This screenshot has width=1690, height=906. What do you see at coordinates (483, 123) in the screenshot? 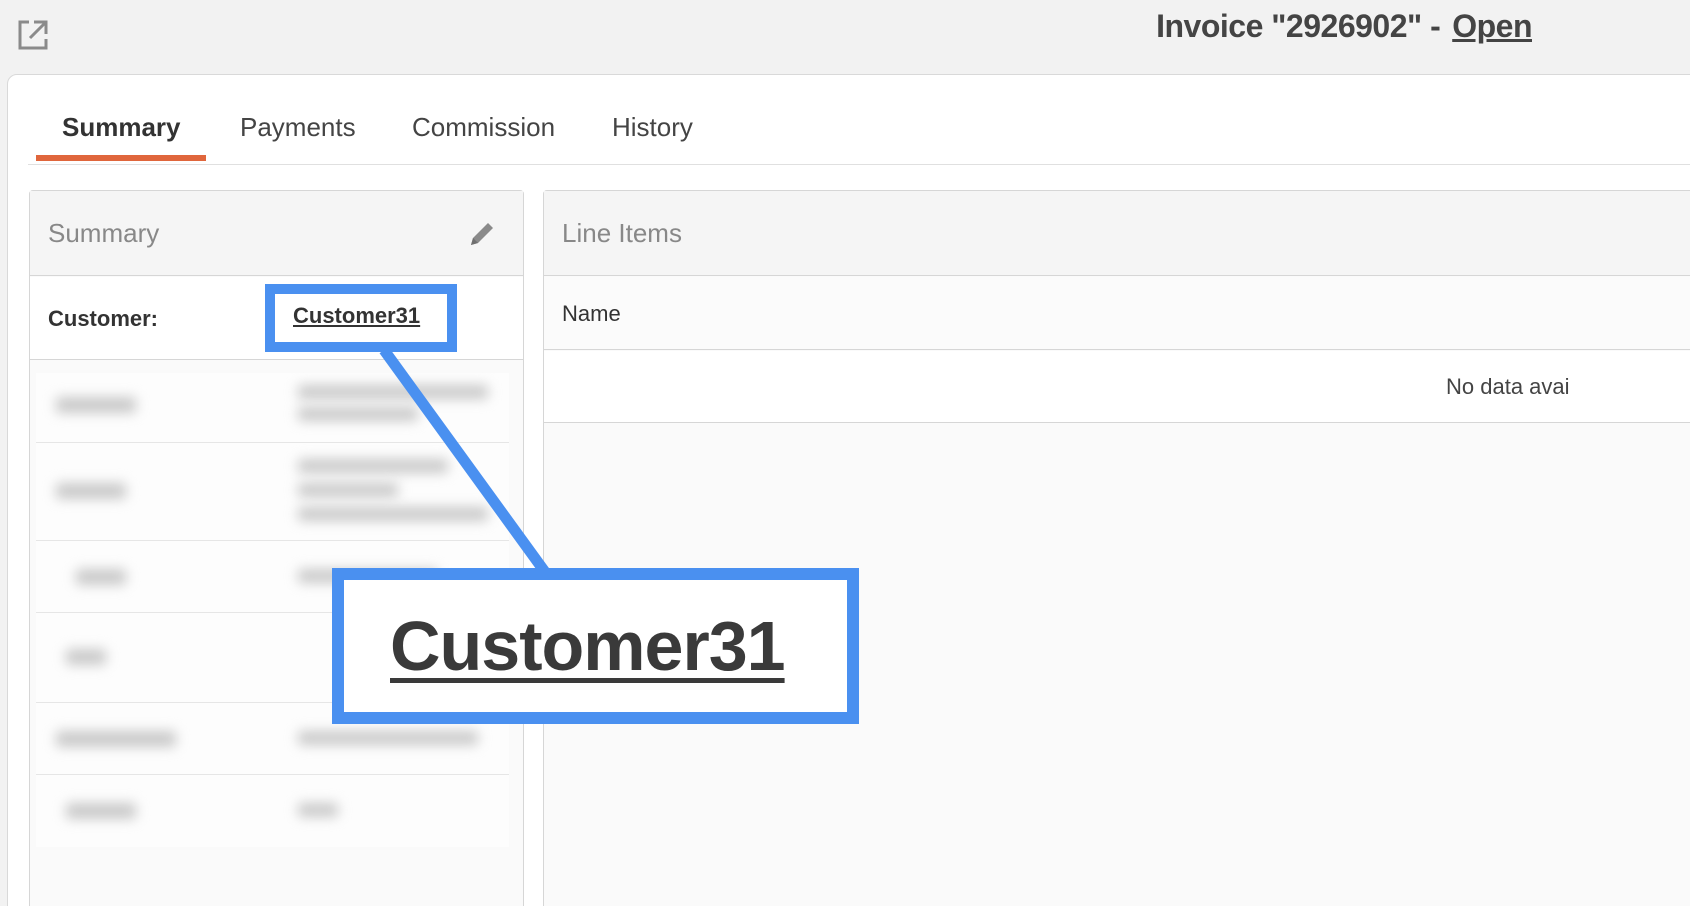
I see `tab-commission: Commission` at bounding box center [483, 123].